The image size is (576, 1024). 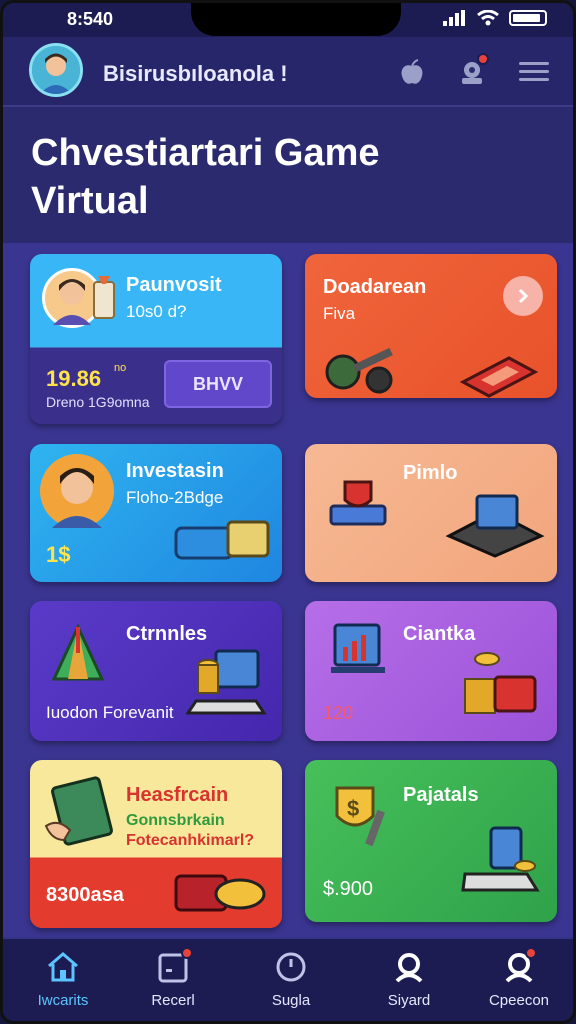 I want to click on book-icon, so click(x=499, y=375).